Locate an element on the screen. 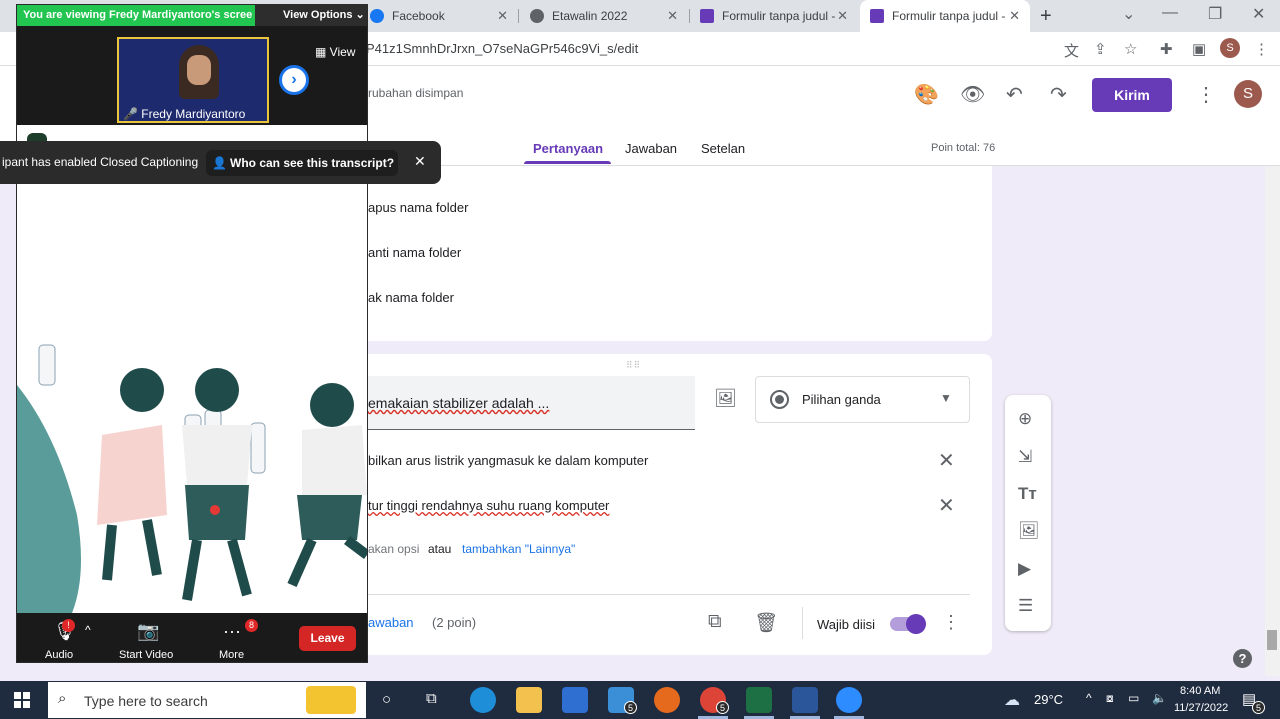 The height and width of the screenshot is (719, 1280). help-icon: ? is located at coordinates (1242, 658).